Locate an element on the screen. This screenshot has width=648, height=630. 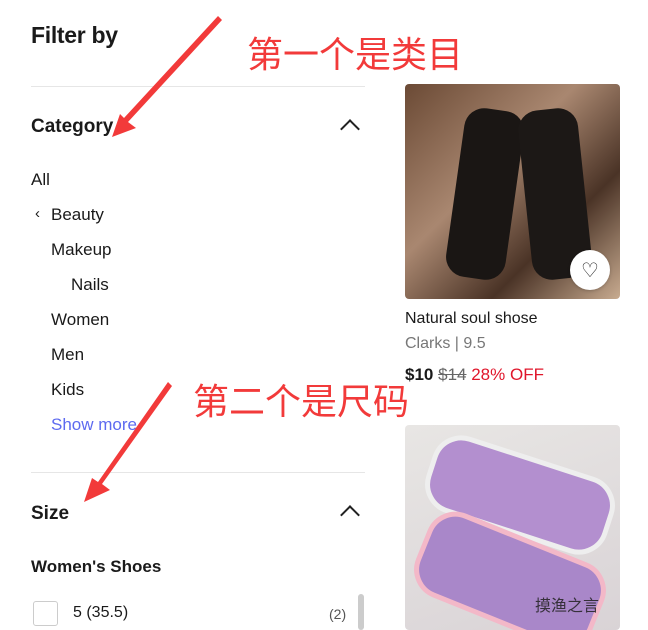
watermark: 摸渔之言 is located at coordinates (567, 606).